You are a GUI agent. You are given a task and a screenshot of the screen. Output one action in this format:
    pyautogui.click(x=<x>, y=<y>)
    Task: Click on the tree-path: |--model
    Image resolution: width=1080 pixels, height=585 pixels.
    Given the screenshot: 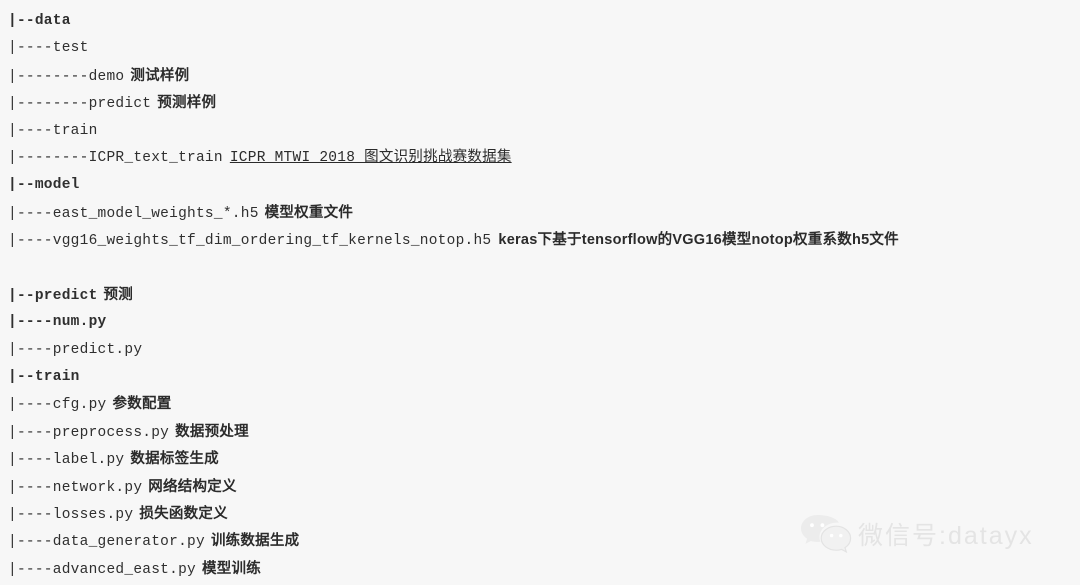 What is the action you would take?
    pyautogui.click(x=44, y=185)
    